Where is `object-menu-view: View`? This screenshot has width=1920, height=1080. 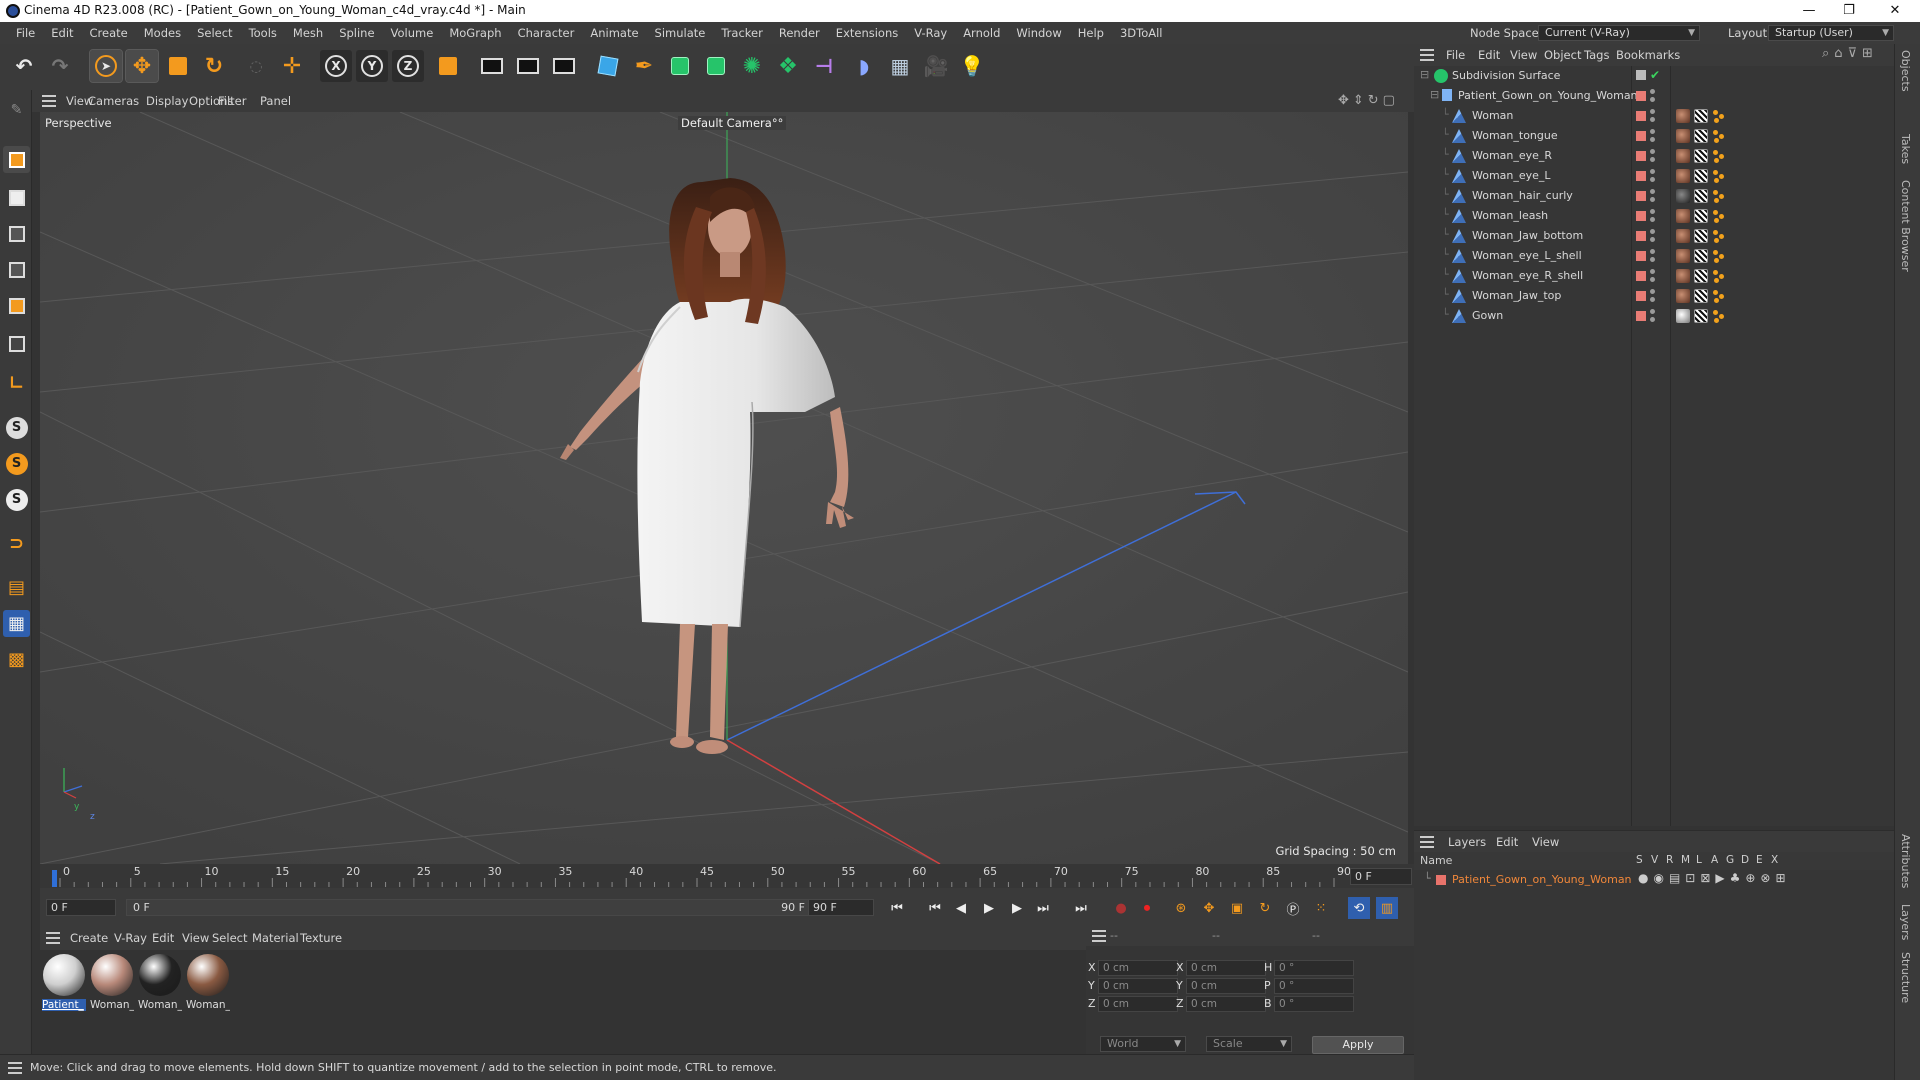 object-menu-view: View is located at coordinates (1523, 55).